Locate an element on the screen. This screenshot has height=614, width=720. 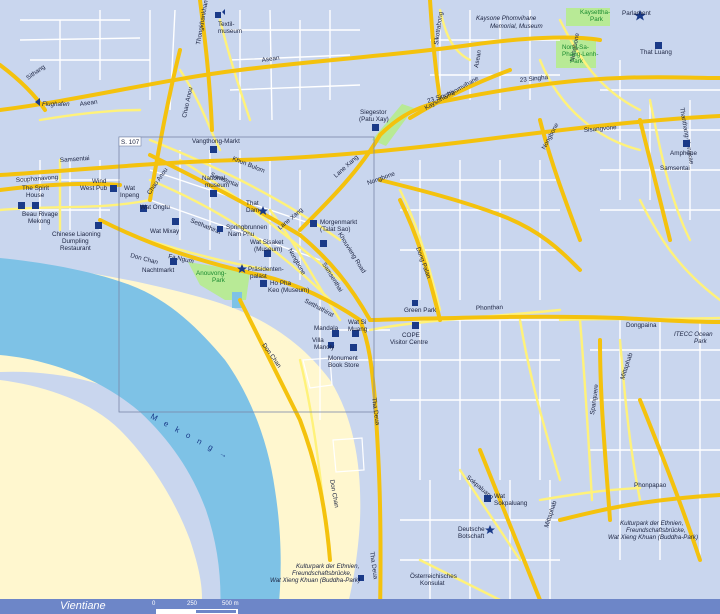
label-monument1: Monument is located at coordinates (343, 358).